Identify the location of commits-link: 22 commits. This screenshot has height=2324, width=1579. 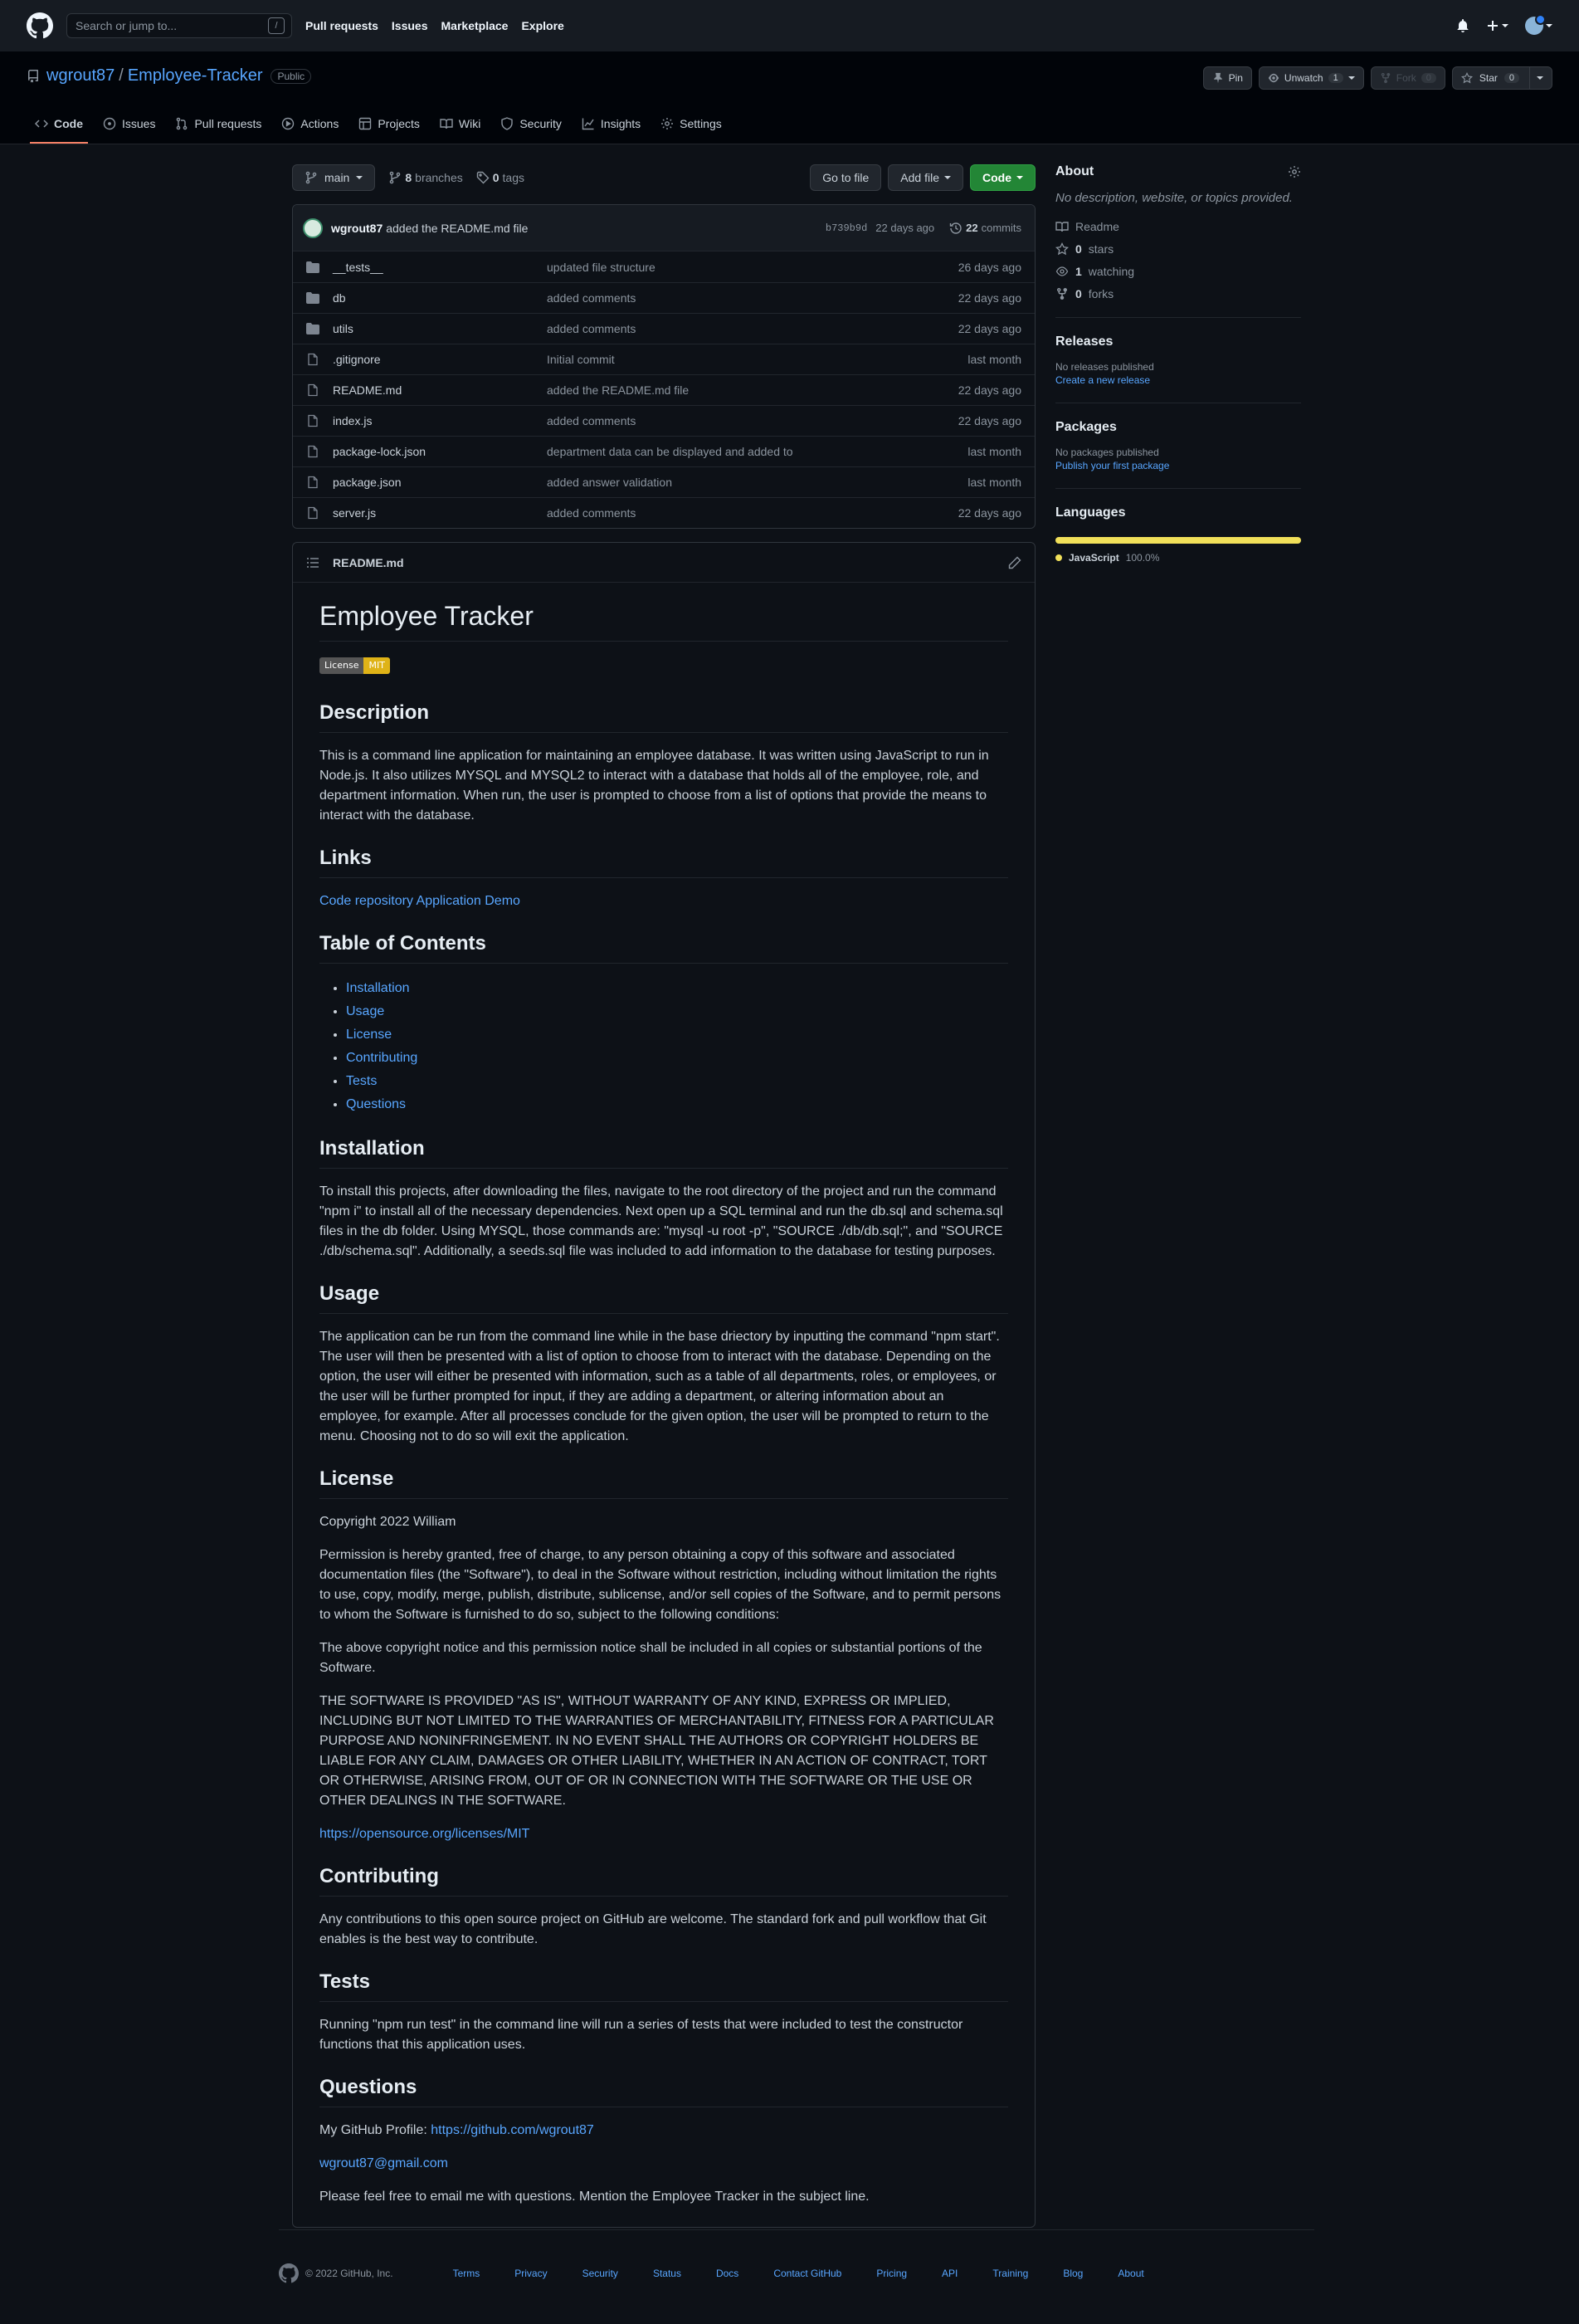
(985, 228).